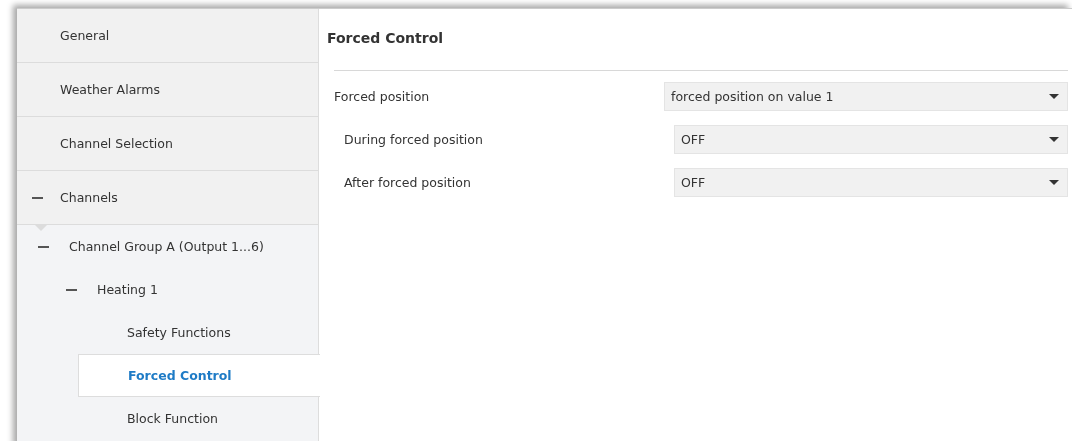  What do you see at coordinates (866, 96) in the screenshot?
I see `dropdown: forced position on value 1` at bounding box center [866, 96].